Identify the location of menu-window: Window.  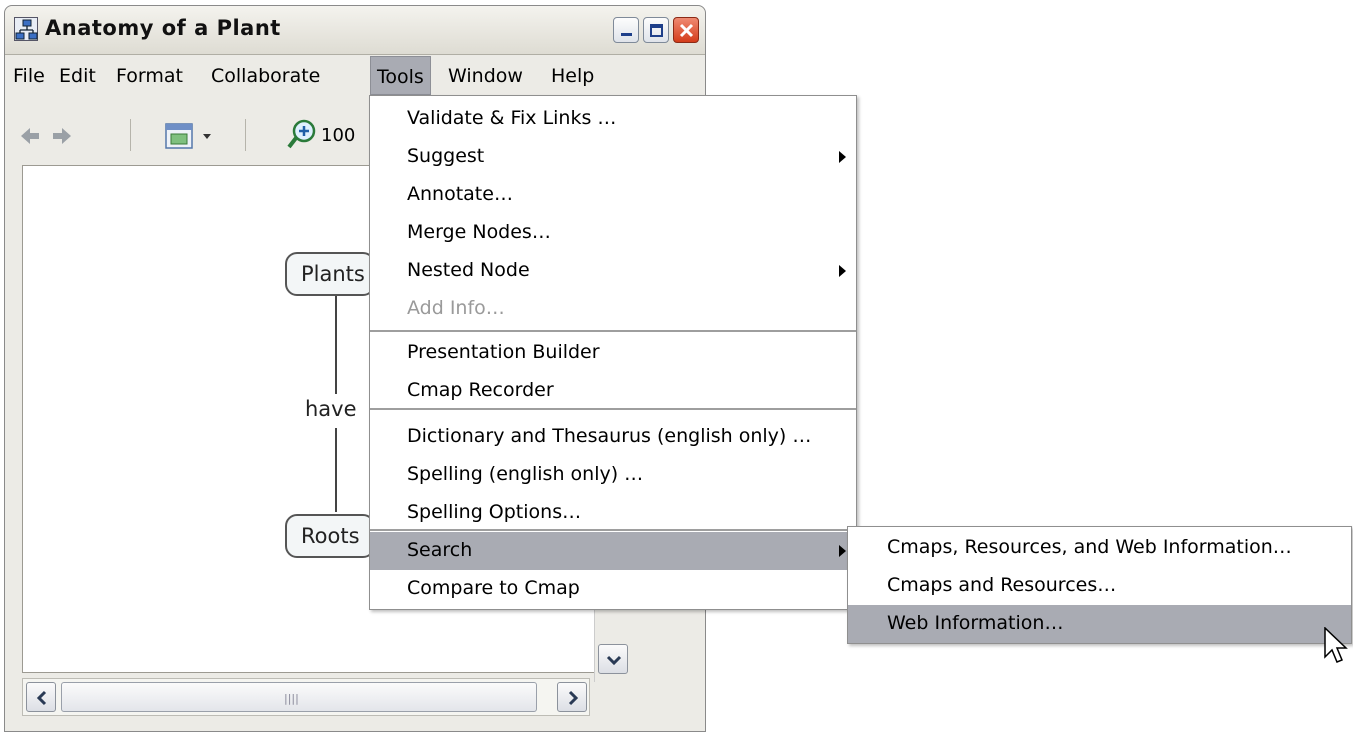
(485, 76).